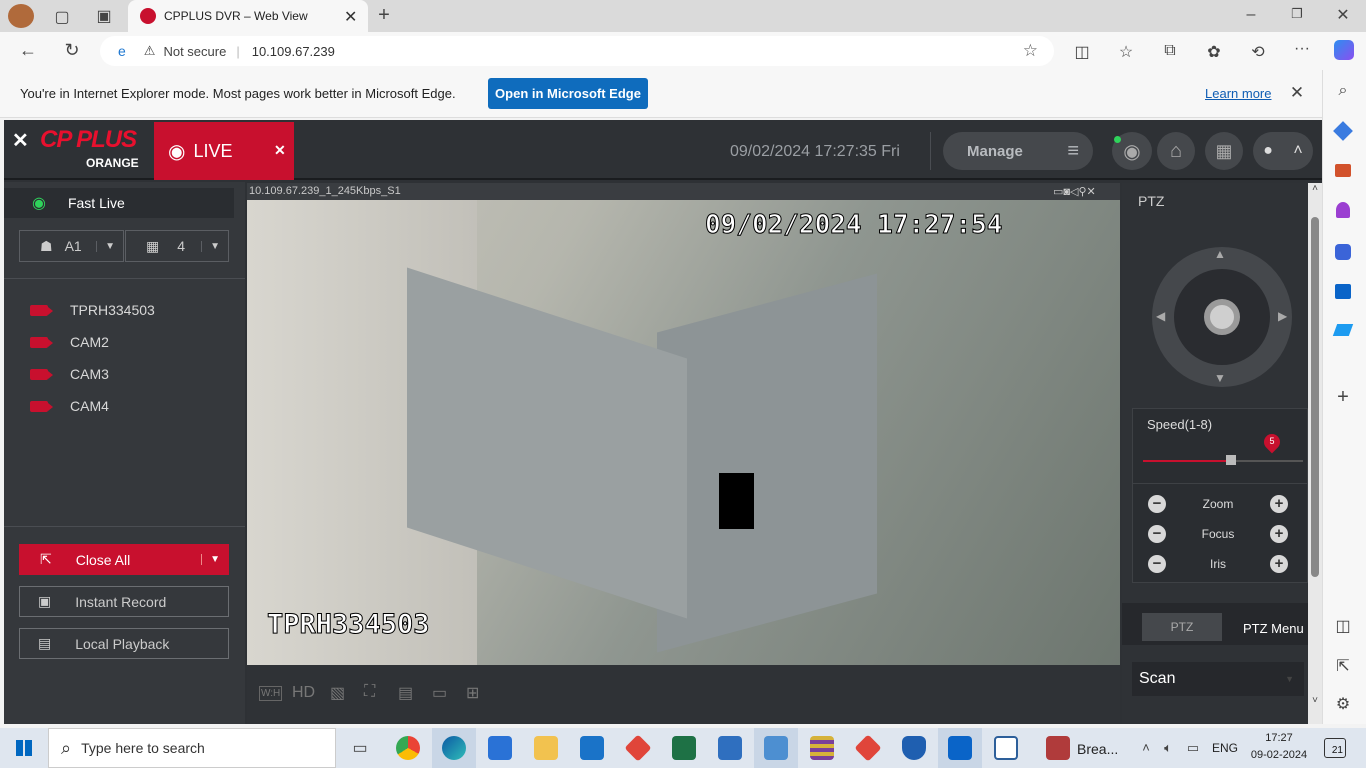 This screenshot has width=1366, height=768. What do you see at coordinates (210, 559) in the screenshot?
I see `chevron-down-icon: ▼` at bounding box center [210, 559].